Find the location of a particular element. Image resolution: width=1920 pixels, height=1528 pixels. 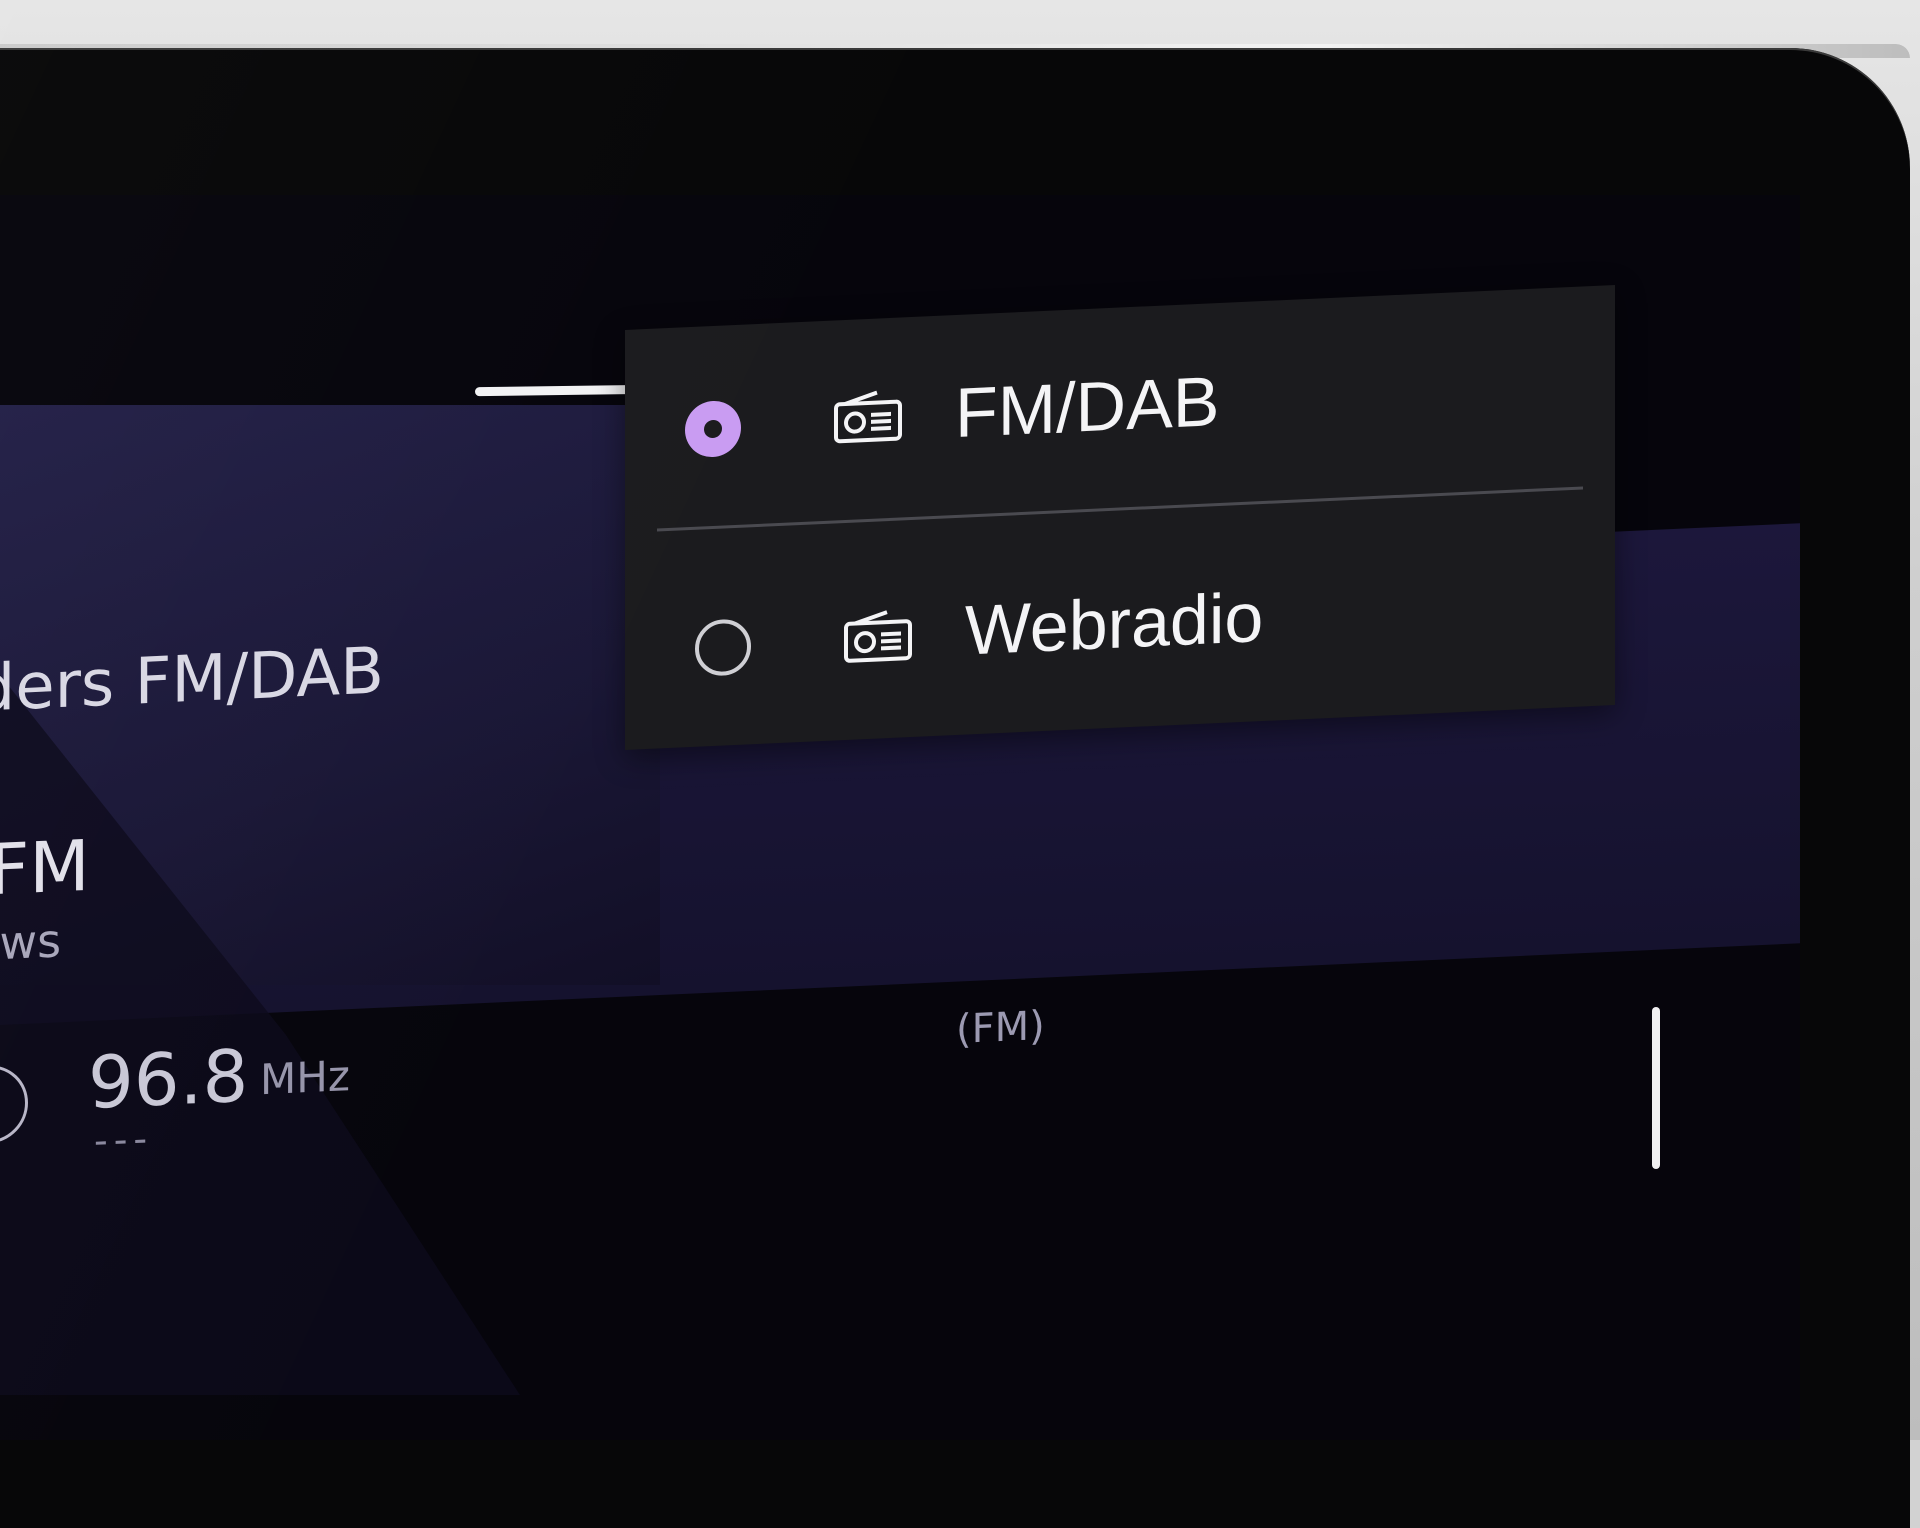

band-label: (FM) is located at coordinates (1000, 1028).